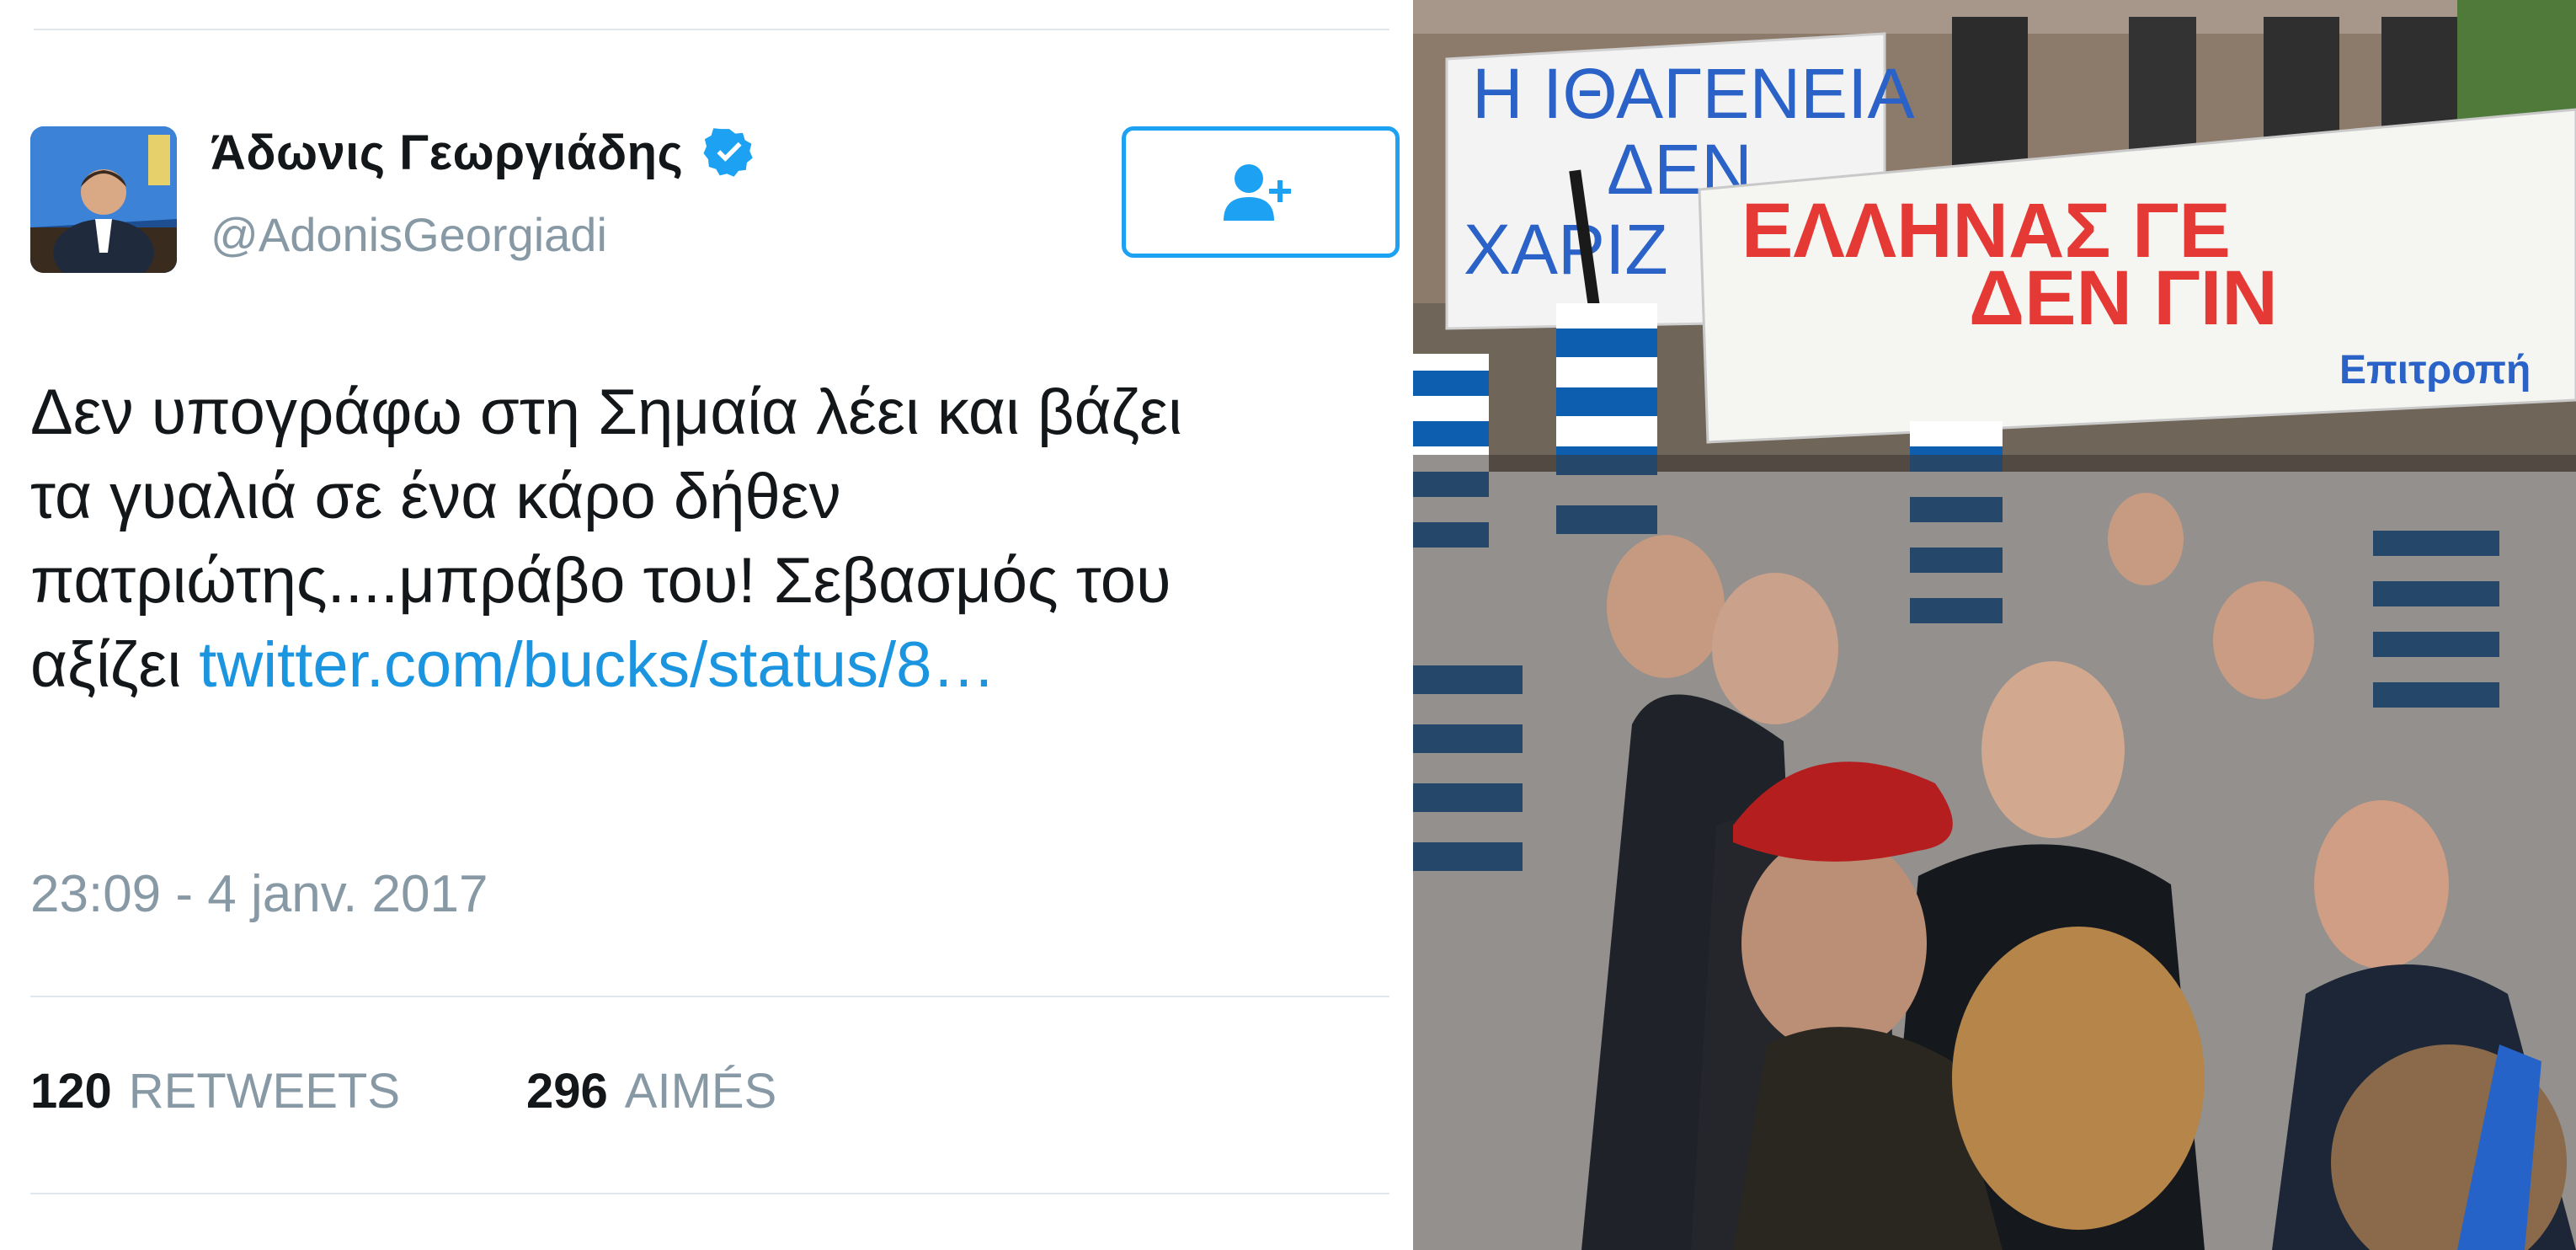 The image size is (2576, 1250). What do you see at coordinates (1409, 625) in the screenshot?
I see `collage-divider` at bounding box center [1409, 625].